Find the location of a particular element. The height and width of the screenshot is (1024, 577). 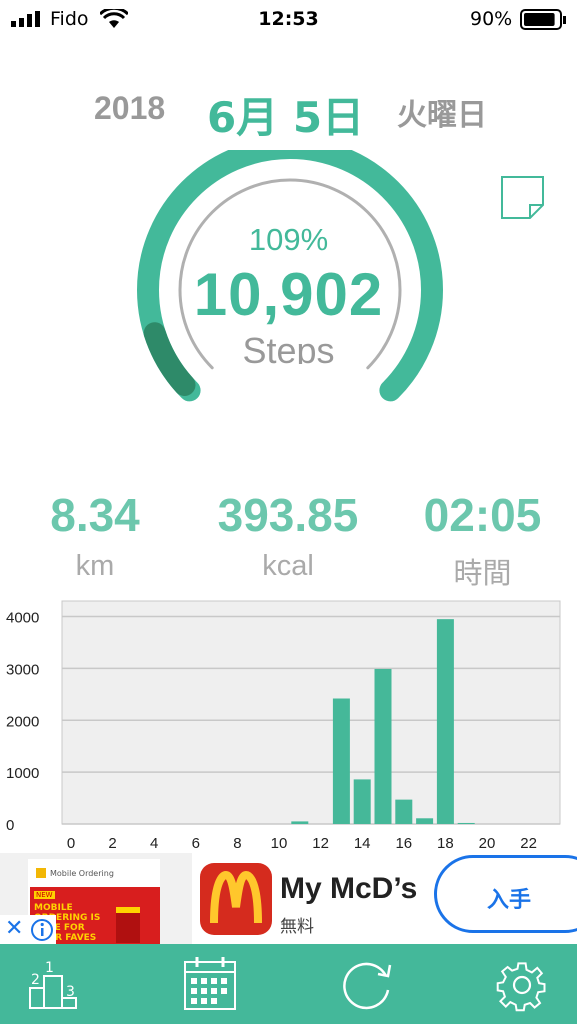

refresh-icon is located at coordinates (366, 984).